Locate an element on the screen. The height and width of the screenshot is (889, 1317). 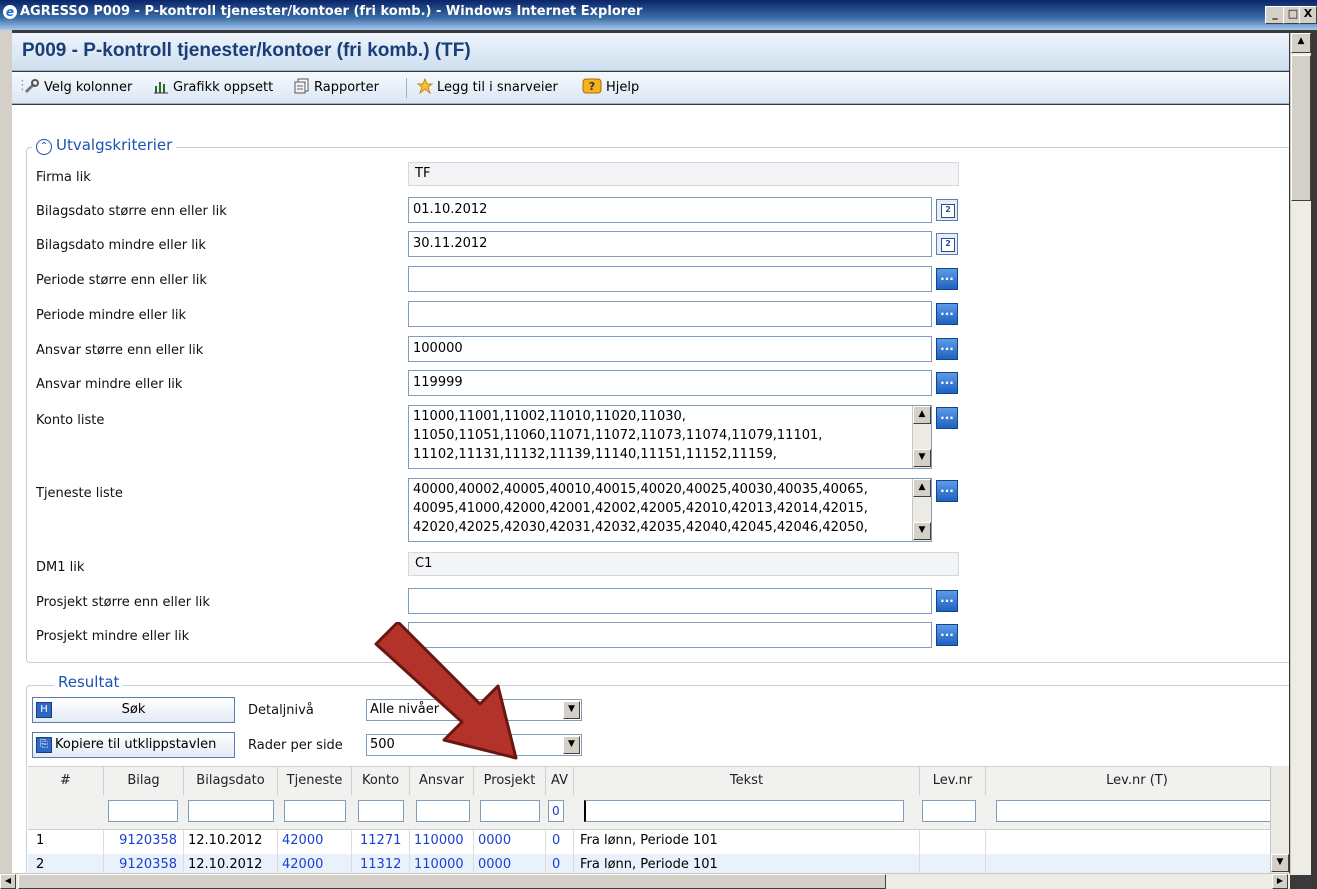
legg-til-snarveier-button: Legg til i snarveier is located at coordinates (487, 86).